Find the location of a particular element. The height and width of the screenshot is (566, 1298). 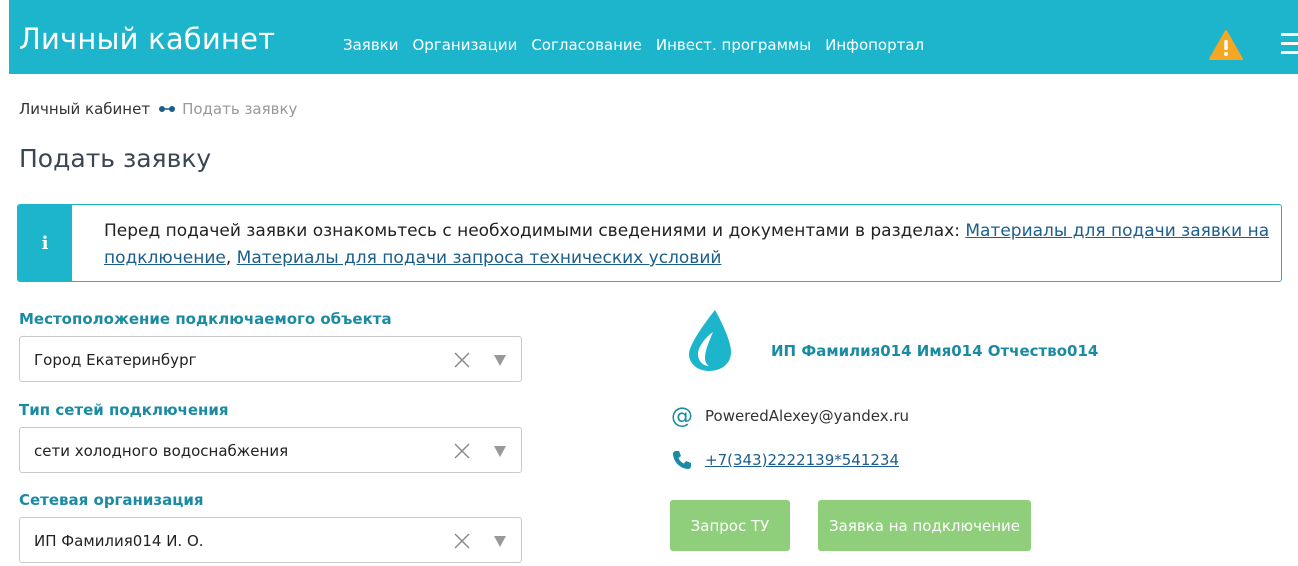

nav-item-organizations: Организации is located at coordinates (464, 45).